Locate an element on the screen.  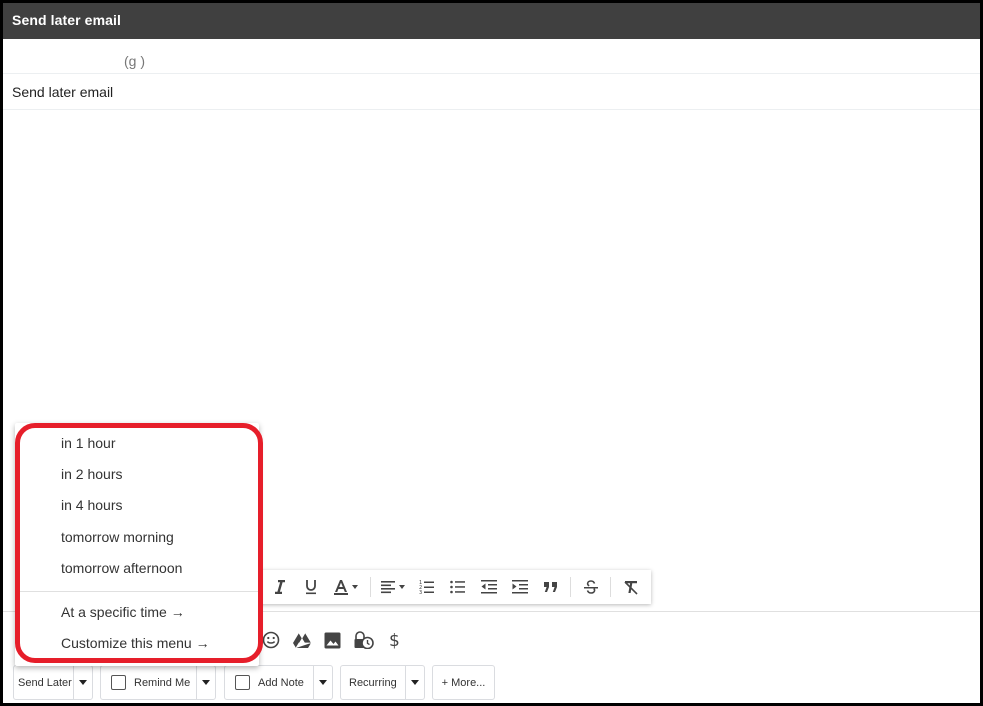
menu-item-tomorrow-afternoon: tomorrow afternoon is located at coordinates (137, 568).